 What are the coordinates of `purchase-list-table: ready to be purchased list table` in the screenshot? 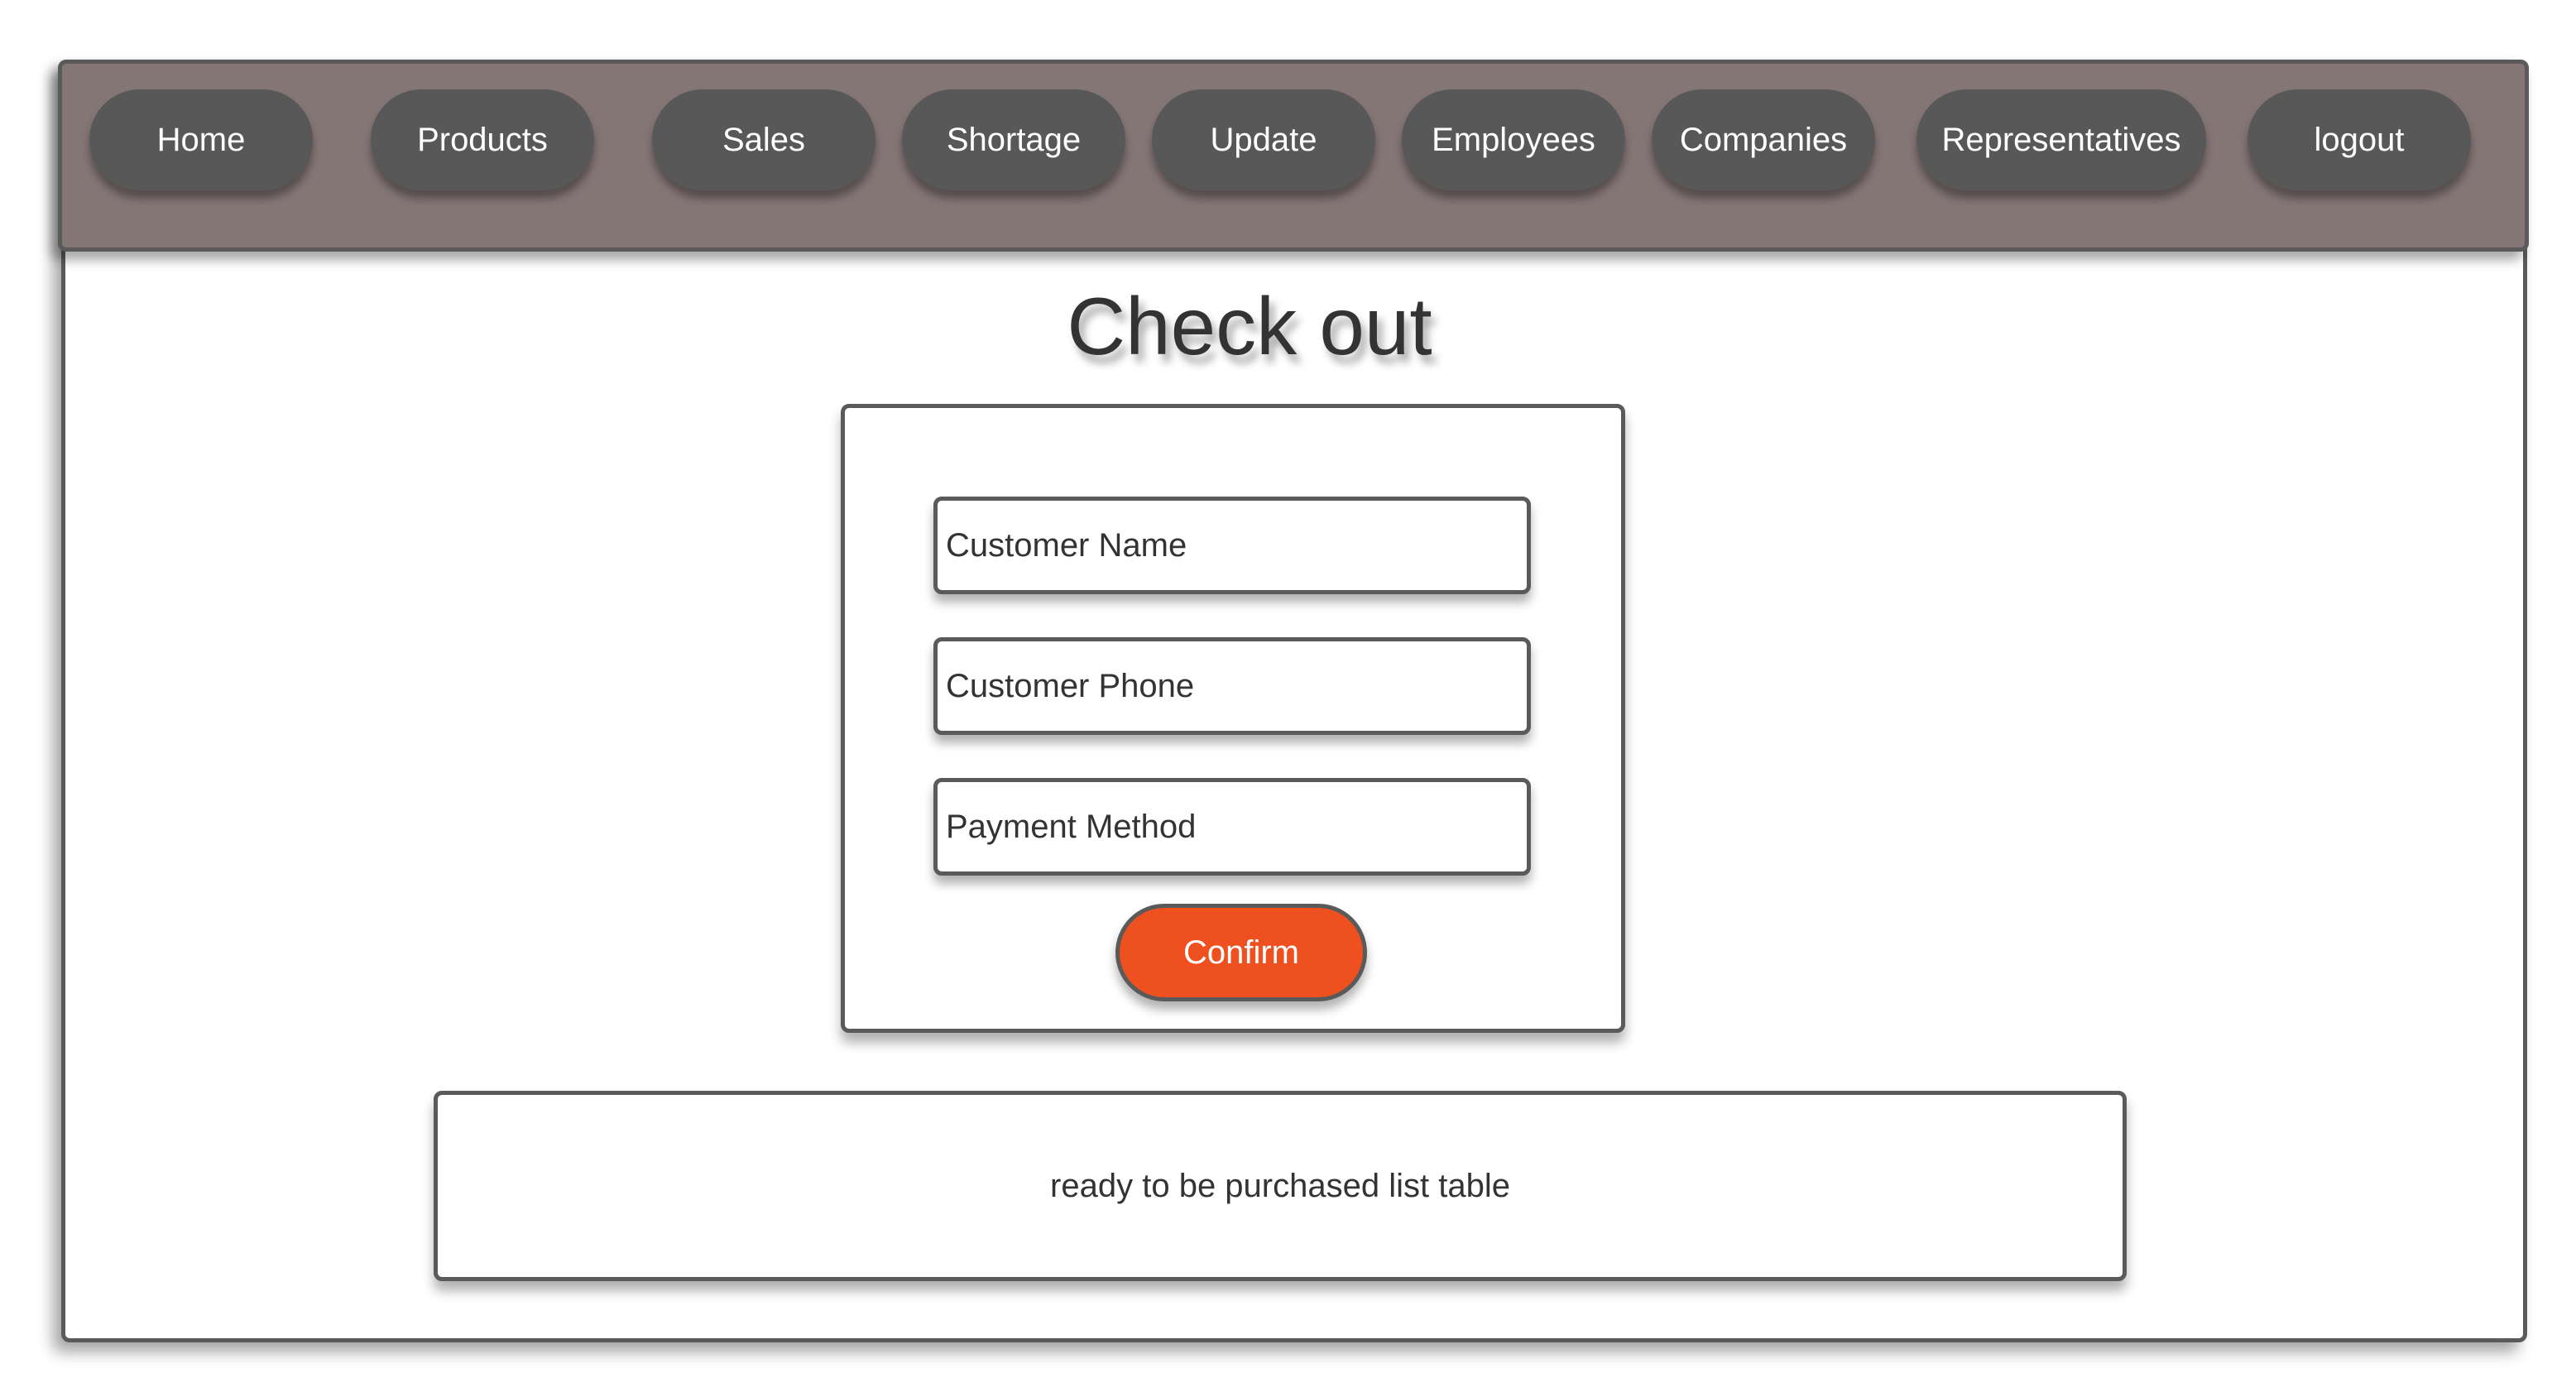 It's located at (1281, 1186).